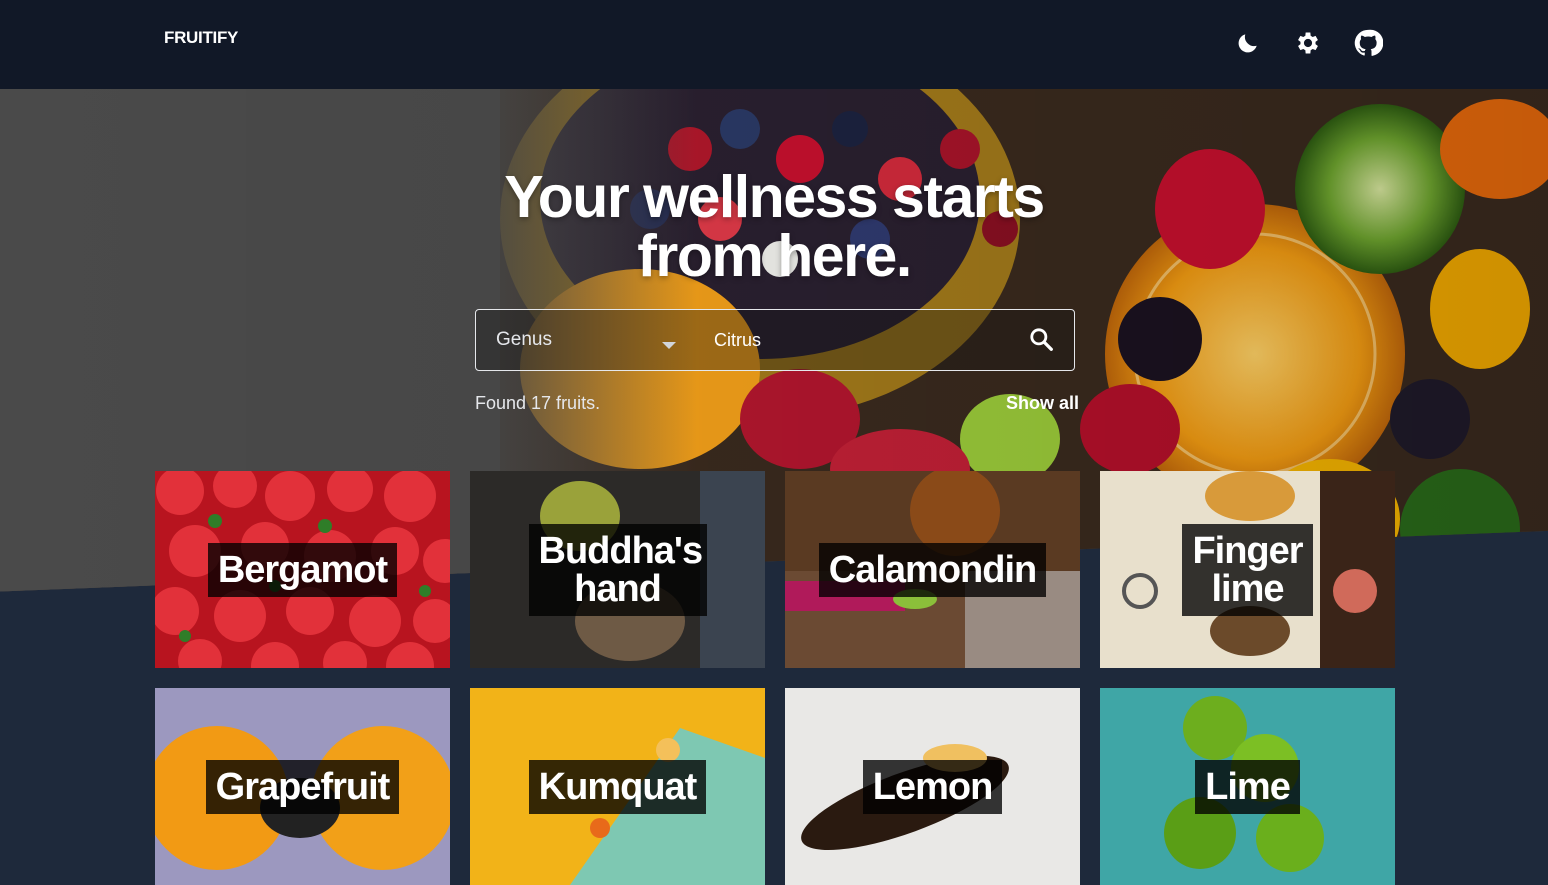  I want to click on search-icon, so click(1043, 341).